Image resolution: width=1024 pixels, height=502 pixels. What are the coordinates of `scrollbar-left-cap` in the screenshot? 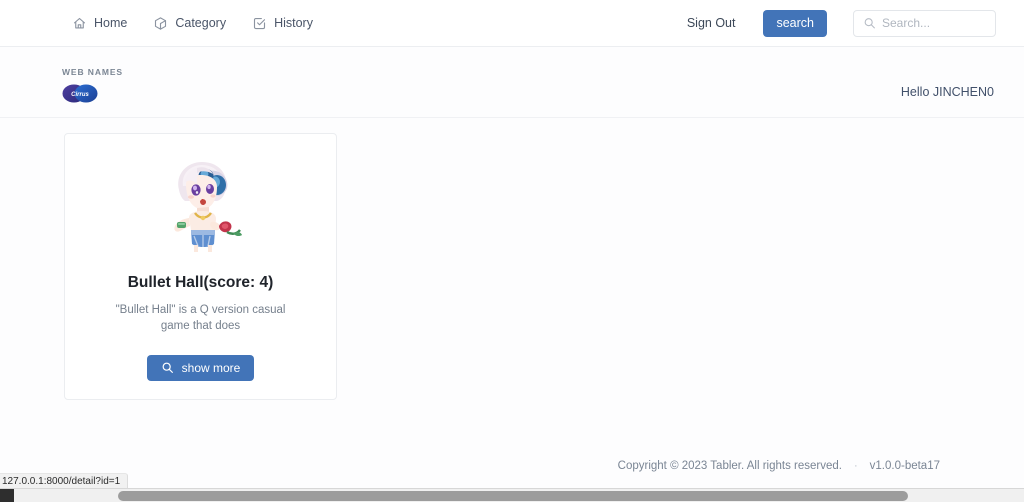 It's located at (7, 495).